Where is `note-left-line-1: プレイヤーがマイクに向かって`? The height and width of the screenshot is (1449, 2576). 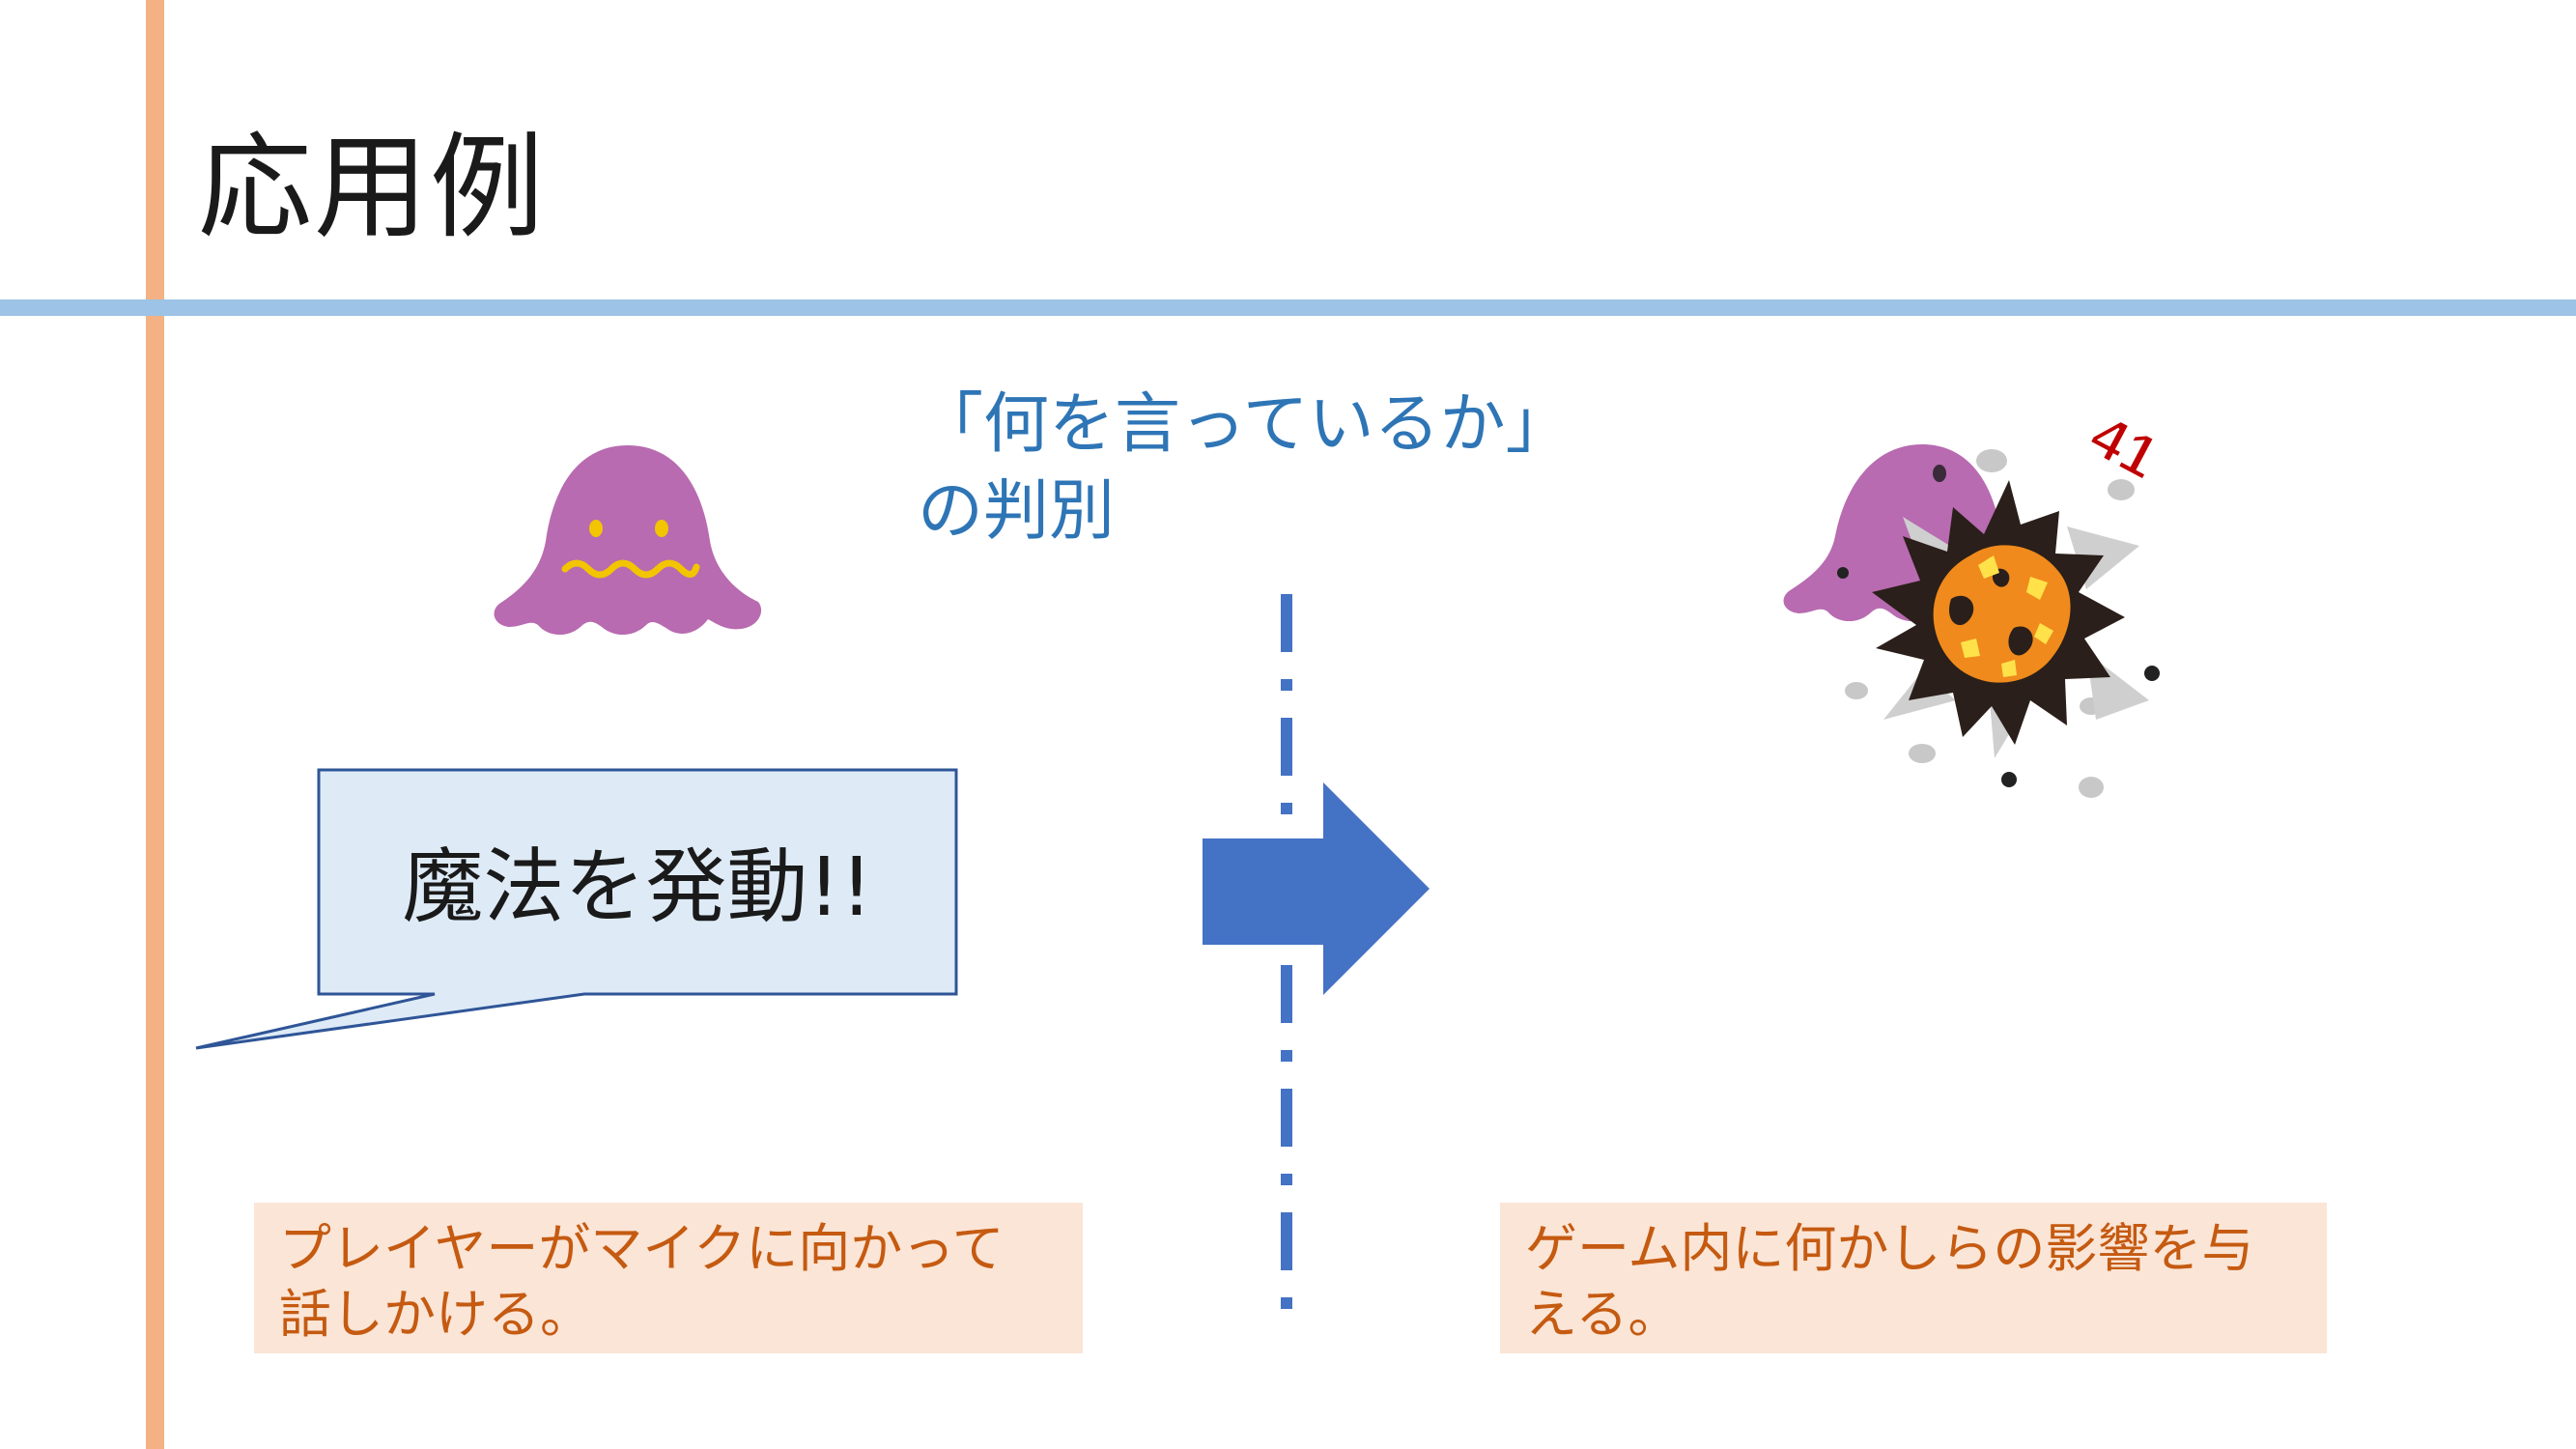
note-left-line-1: プレイヤーがマイクに向かって is located at coordinates (642, 1248).